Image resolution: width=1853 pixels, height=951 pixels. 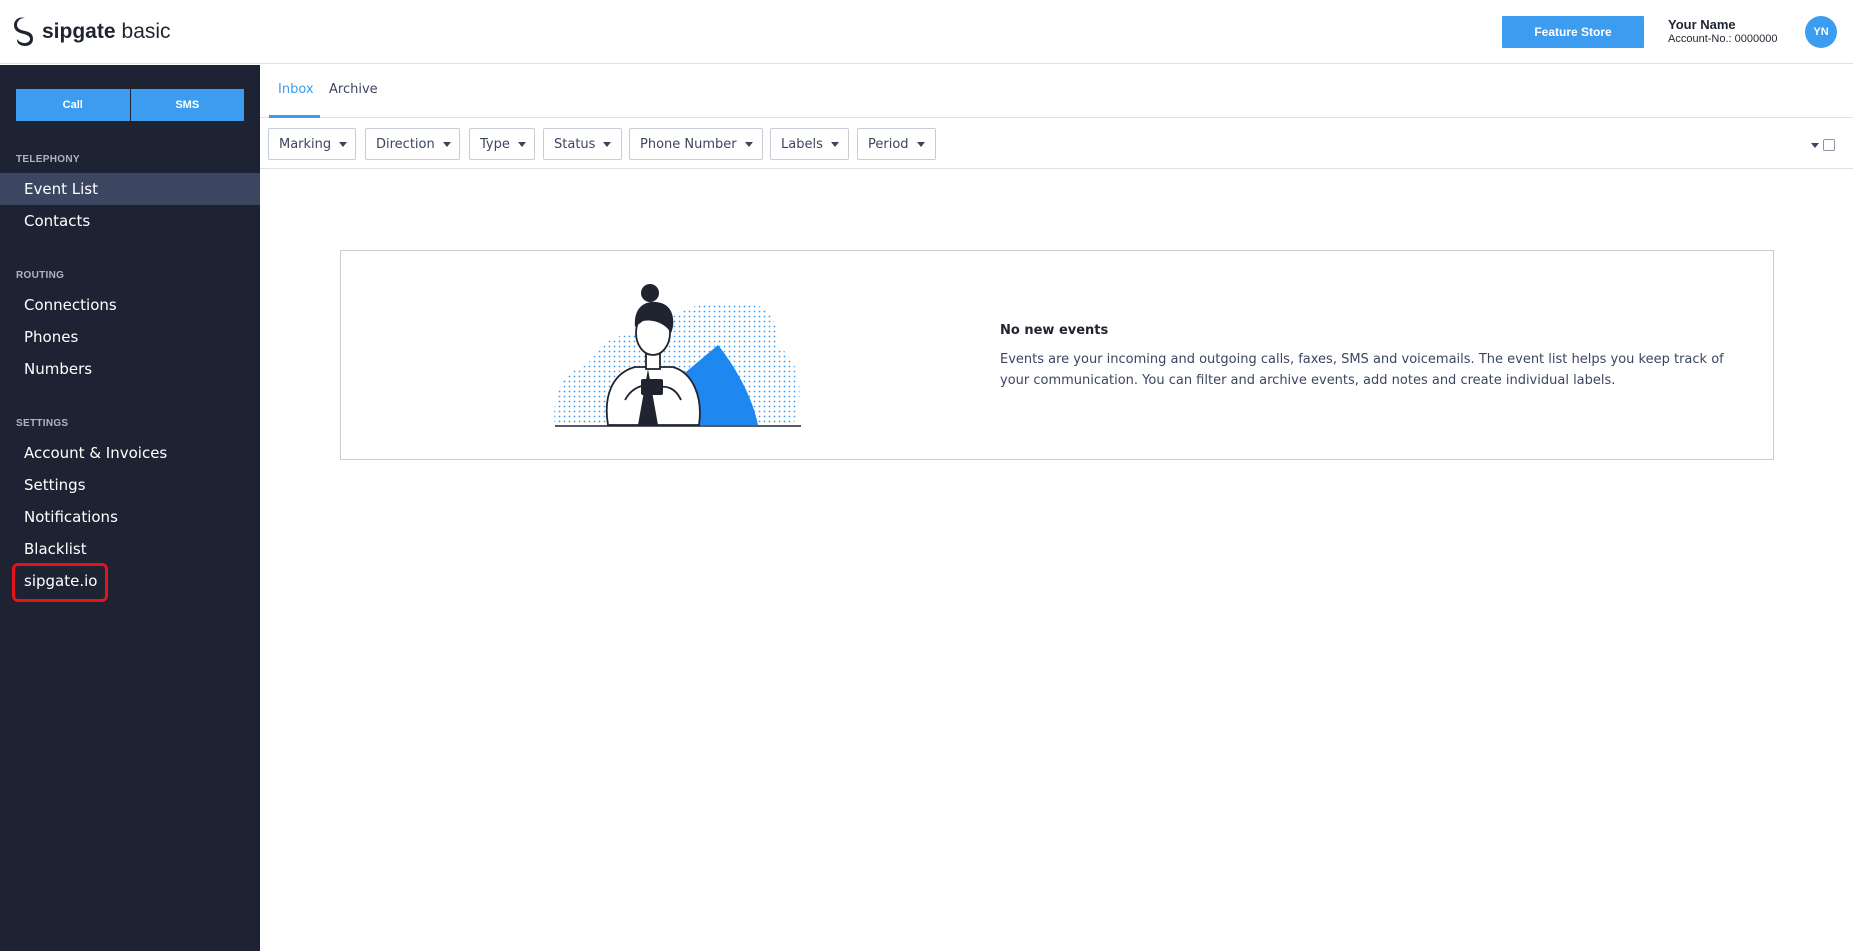 I want to click on tab-archive: Archive, so click(x=353, y=89).